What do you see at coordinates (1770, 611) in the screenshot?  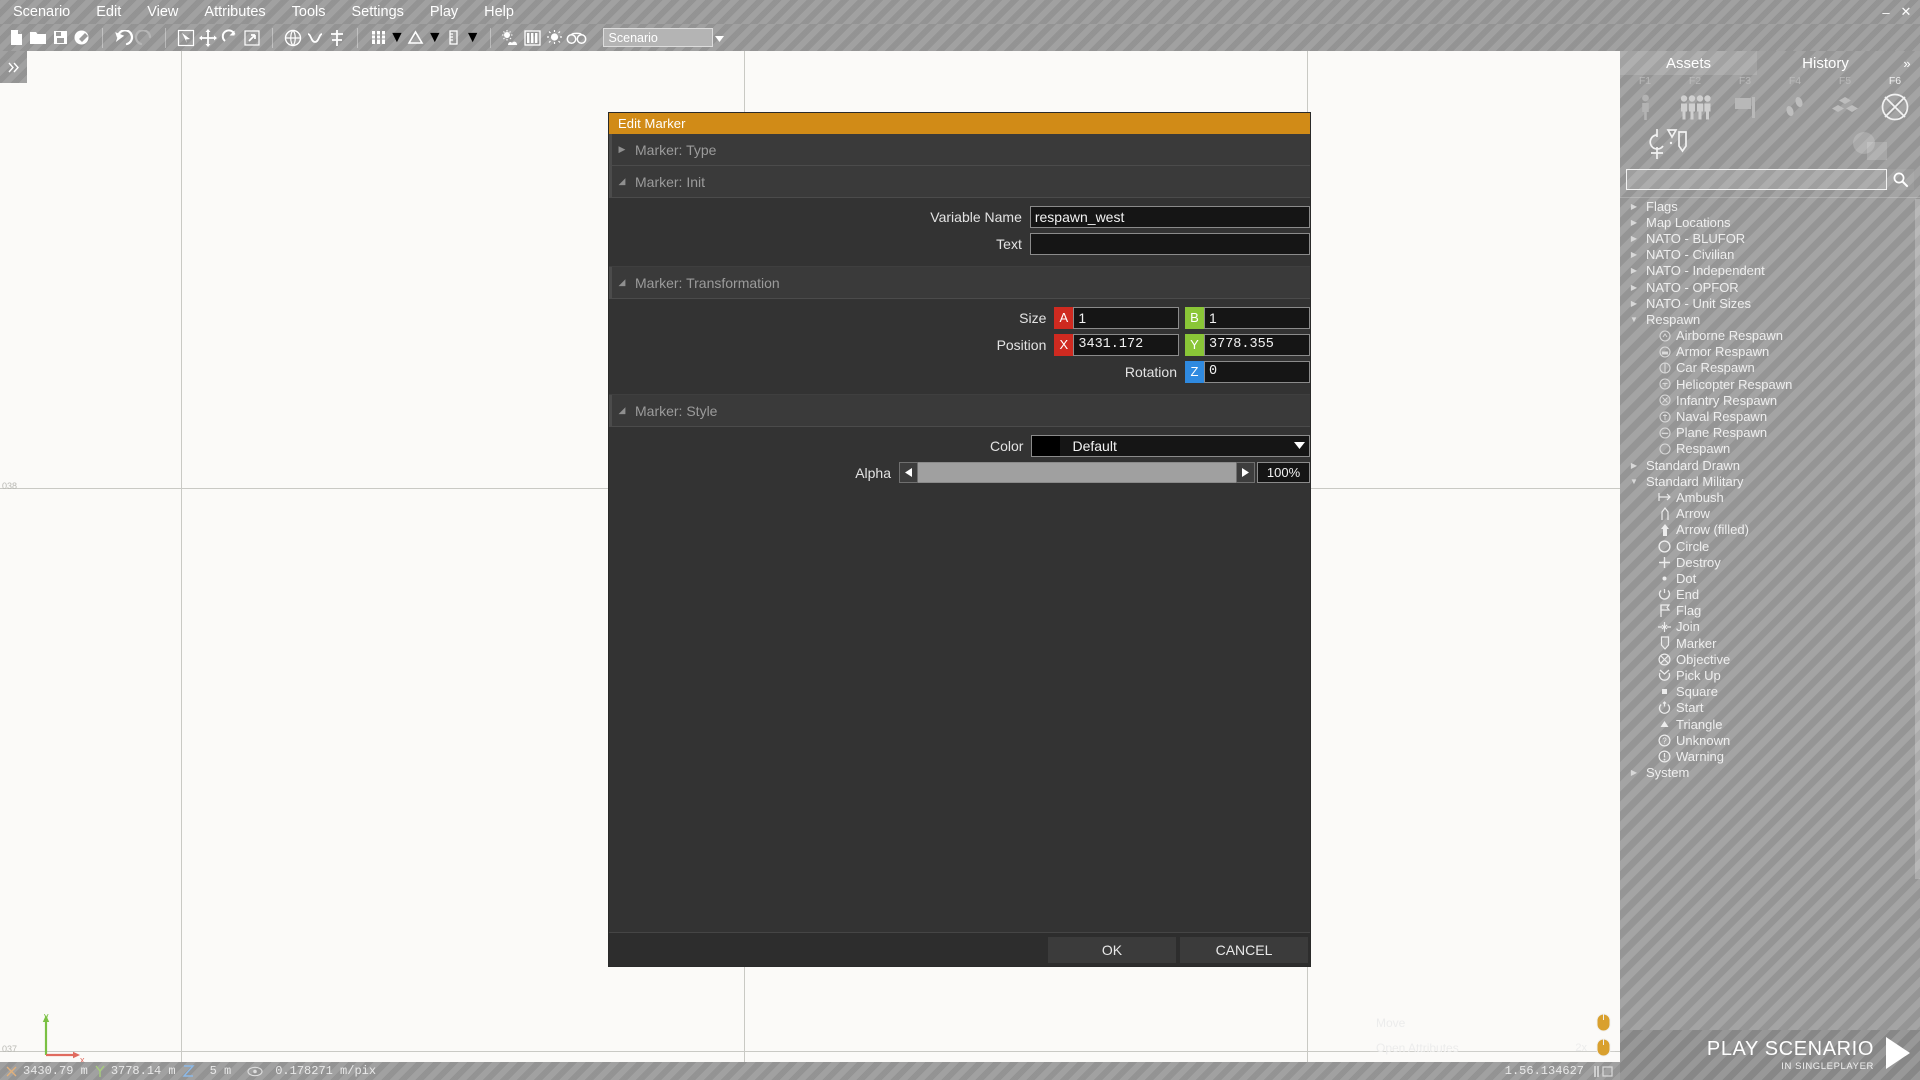 I see `tree-leaf-flag: Flag` at bounding box center [1770, 611].